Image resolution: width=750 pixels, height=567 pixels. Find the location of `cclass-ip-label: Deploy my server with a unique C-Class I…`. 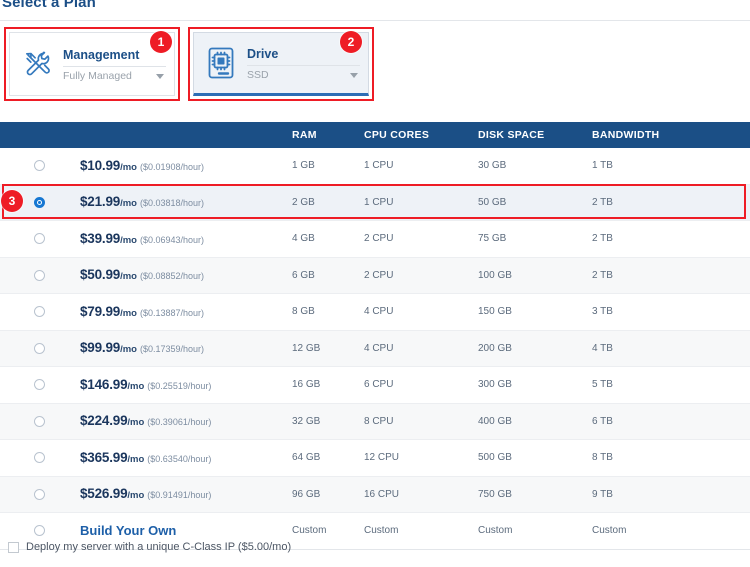

cclass-ip-label: Deploy my server with a unique C-Class I… is located at coordinates (159, 547).